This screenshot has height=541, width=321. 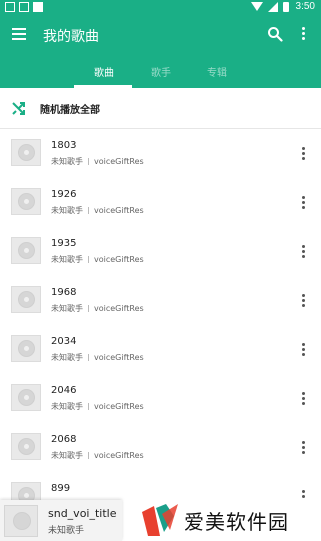 I want to click on now-playing-cover-icon, so click(x=21, y=521).